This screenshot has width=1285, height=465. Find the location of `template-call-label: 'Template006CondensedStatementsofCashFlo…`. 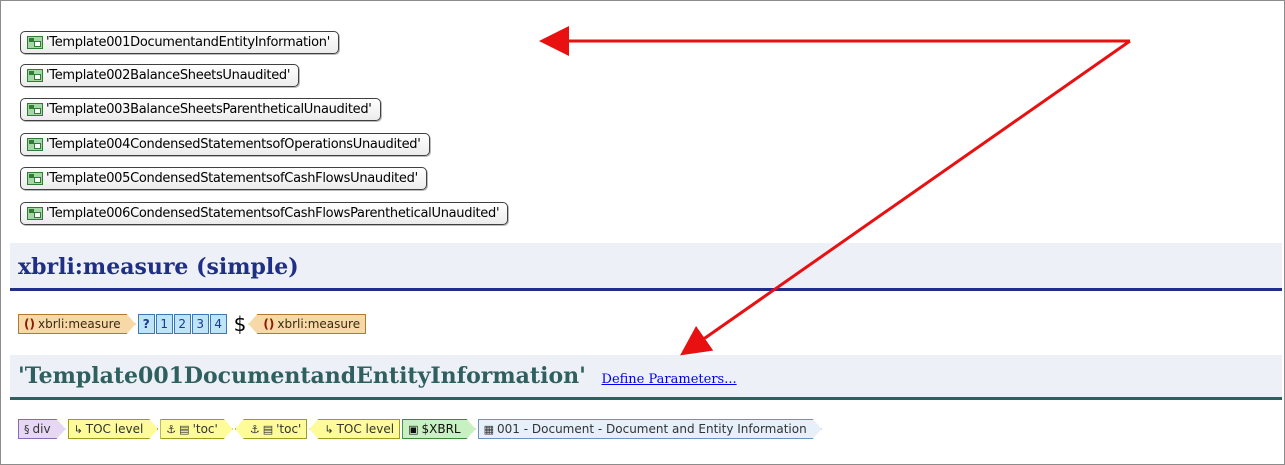

template-call-label: 'Template006CondensedStatementsofCashFlo… is located at coordinates (273, 213).